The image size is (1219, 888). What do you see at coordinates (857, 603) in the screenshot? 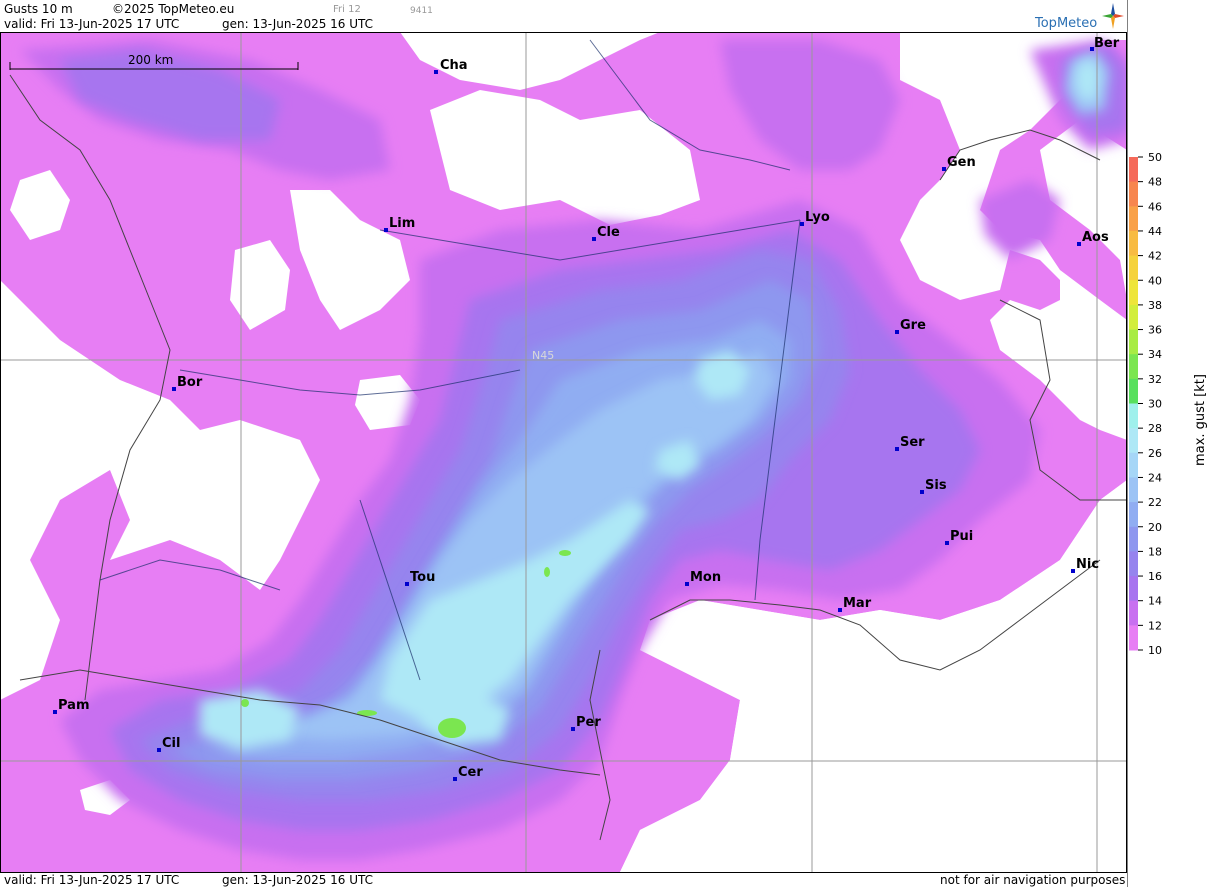
I see `city-label: Mar` at bounding box center [857, 603].